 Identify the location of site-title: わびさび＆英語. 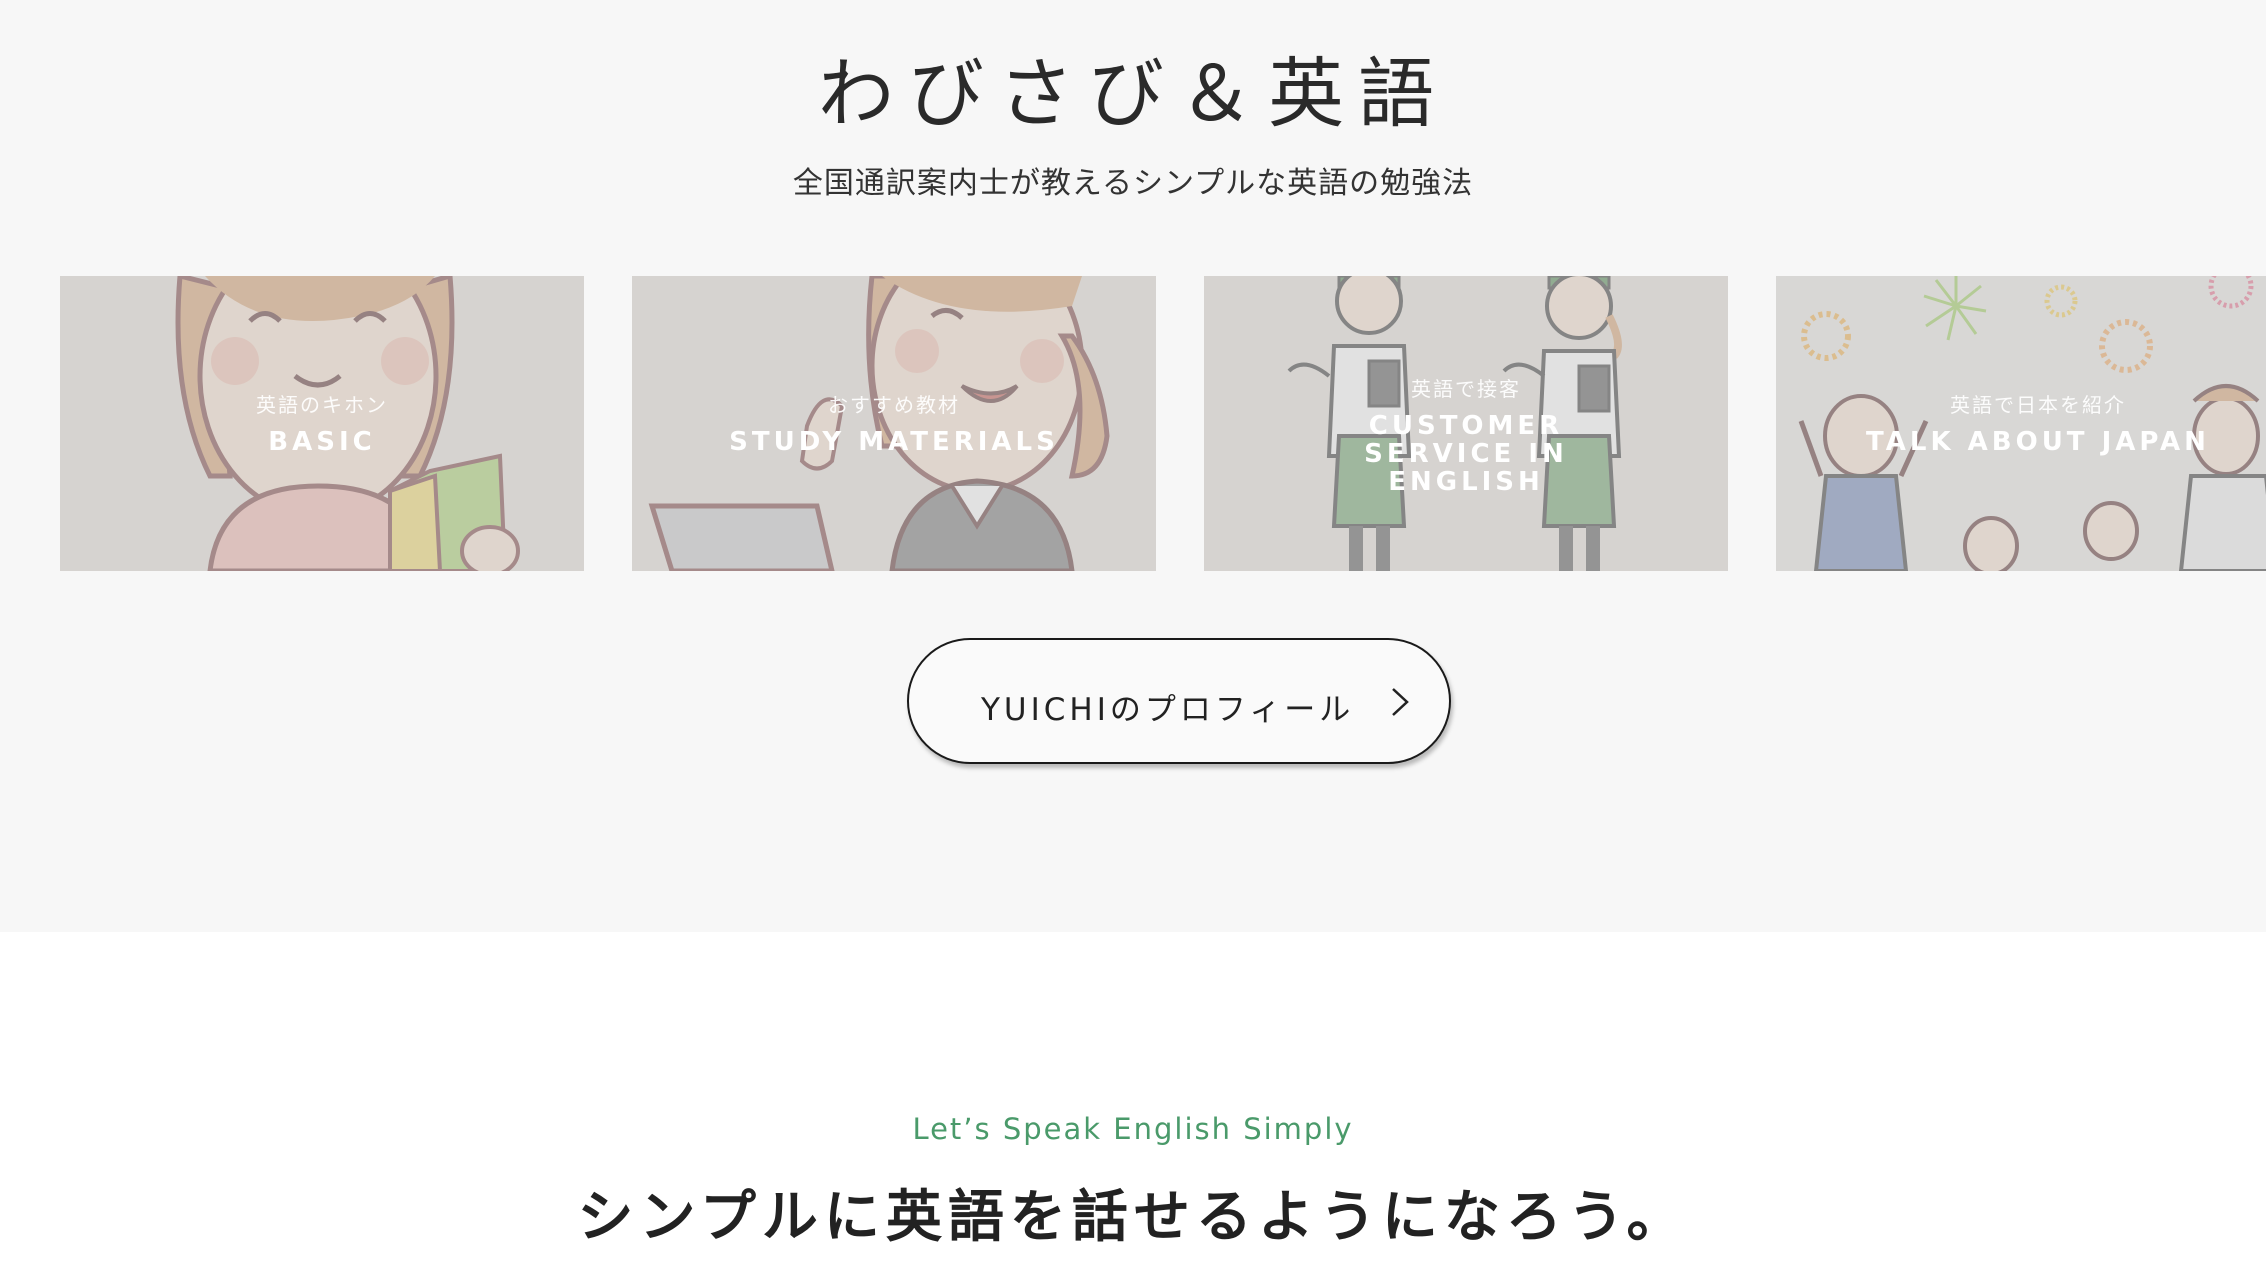
(1133, 87).